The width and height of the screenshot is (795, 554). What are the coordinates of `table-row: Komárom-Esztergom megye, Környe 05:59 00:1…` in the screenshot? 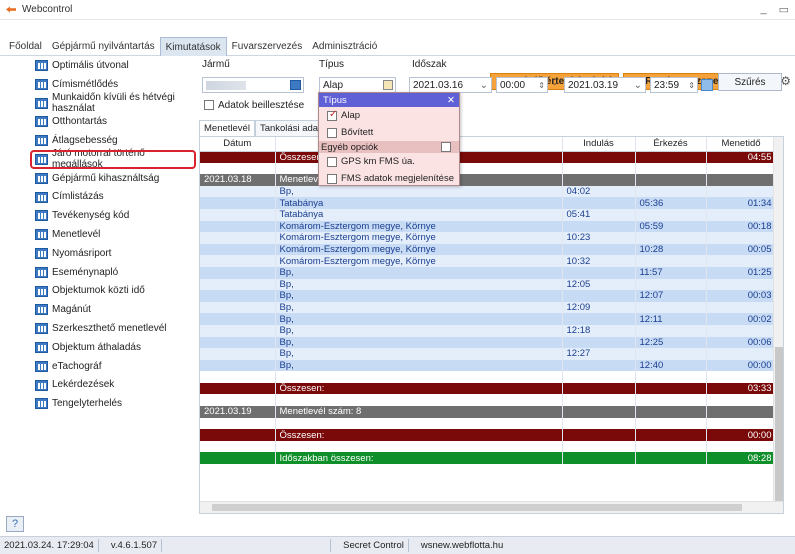 It's located at (488, 226).